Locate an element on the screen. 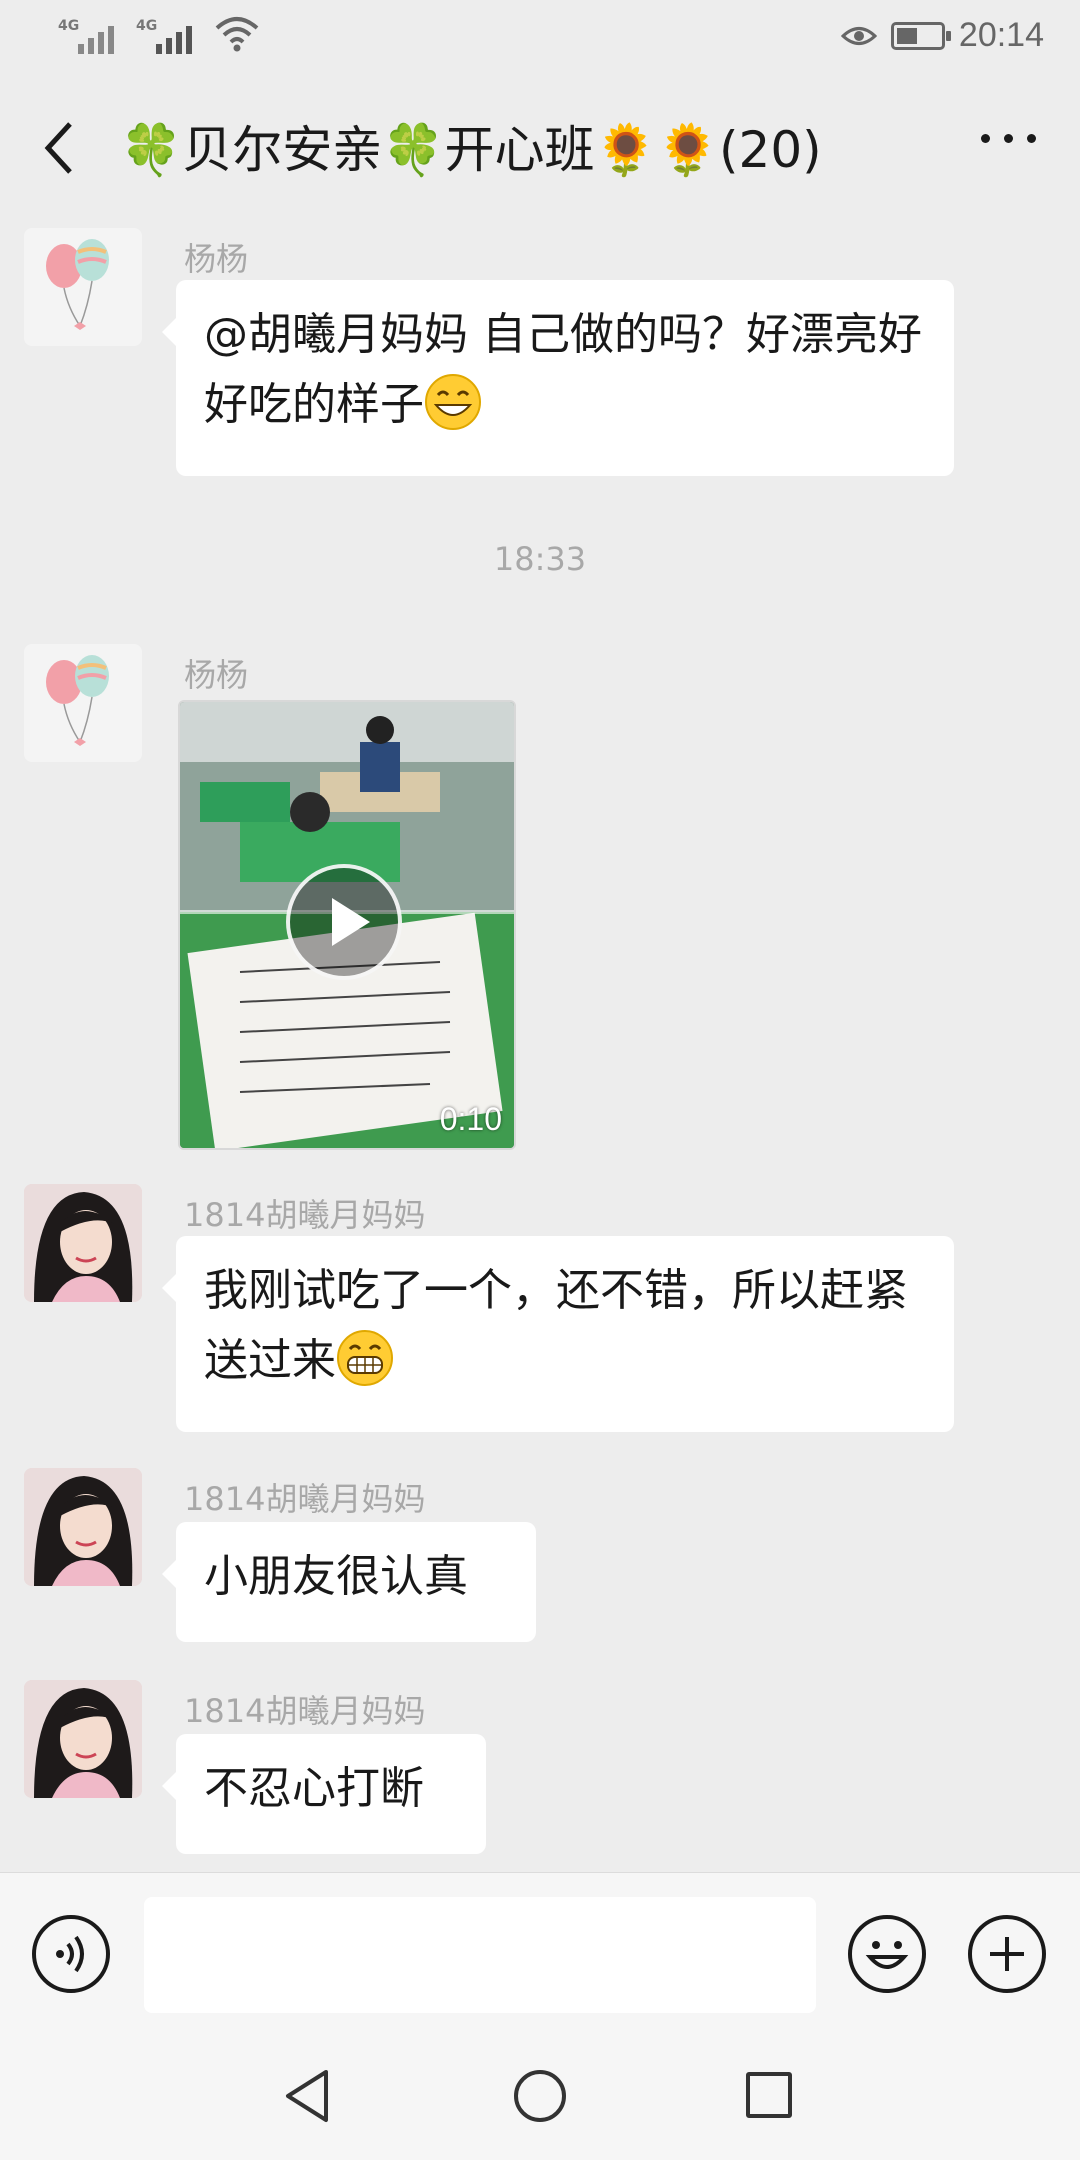 The width and height of the screenshot is (1080, 2160). message-text: 小朋友很认真 is located at coordinates (336, 1576).